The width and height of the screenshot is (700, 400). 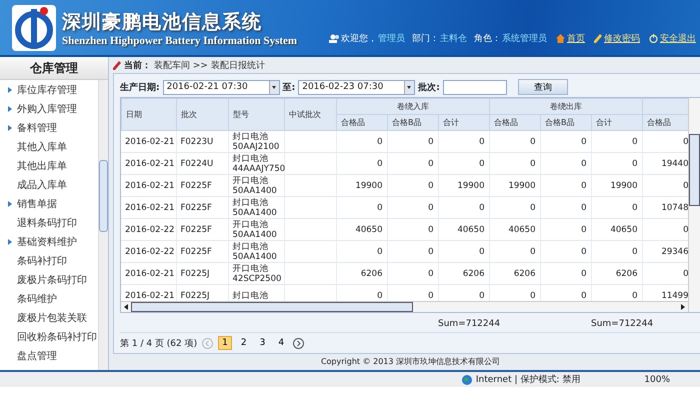 I want to click on page-button: 4, so click(x=281, y=343).